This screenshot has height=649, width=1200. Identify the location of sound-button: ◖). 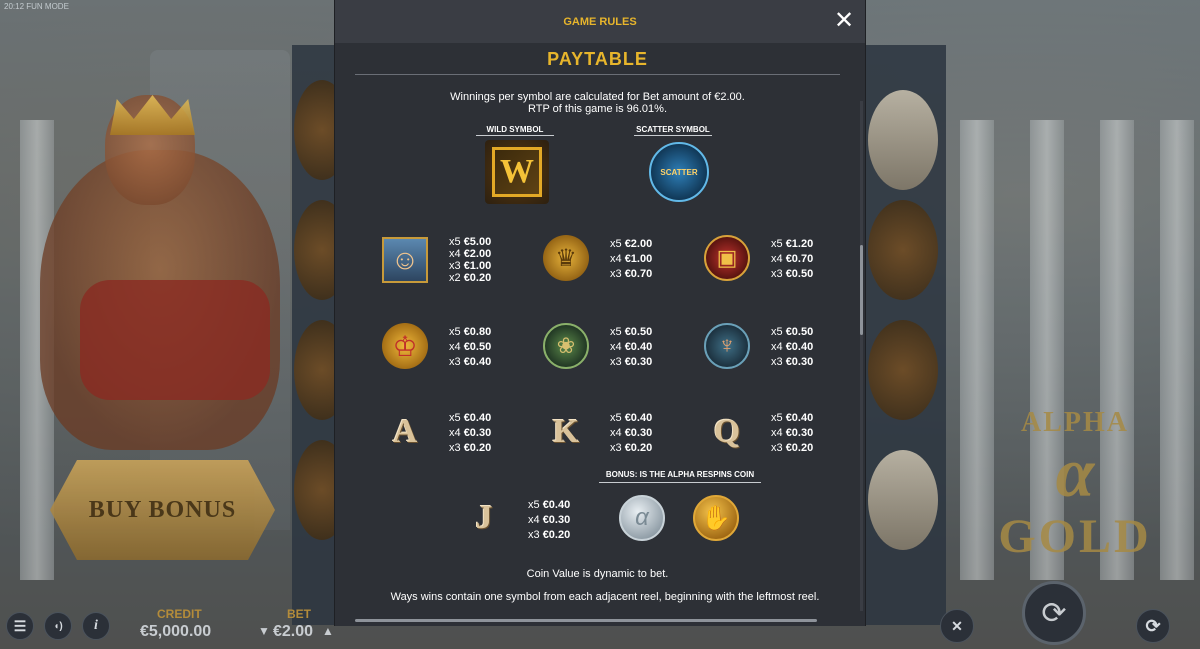
(58, 626).